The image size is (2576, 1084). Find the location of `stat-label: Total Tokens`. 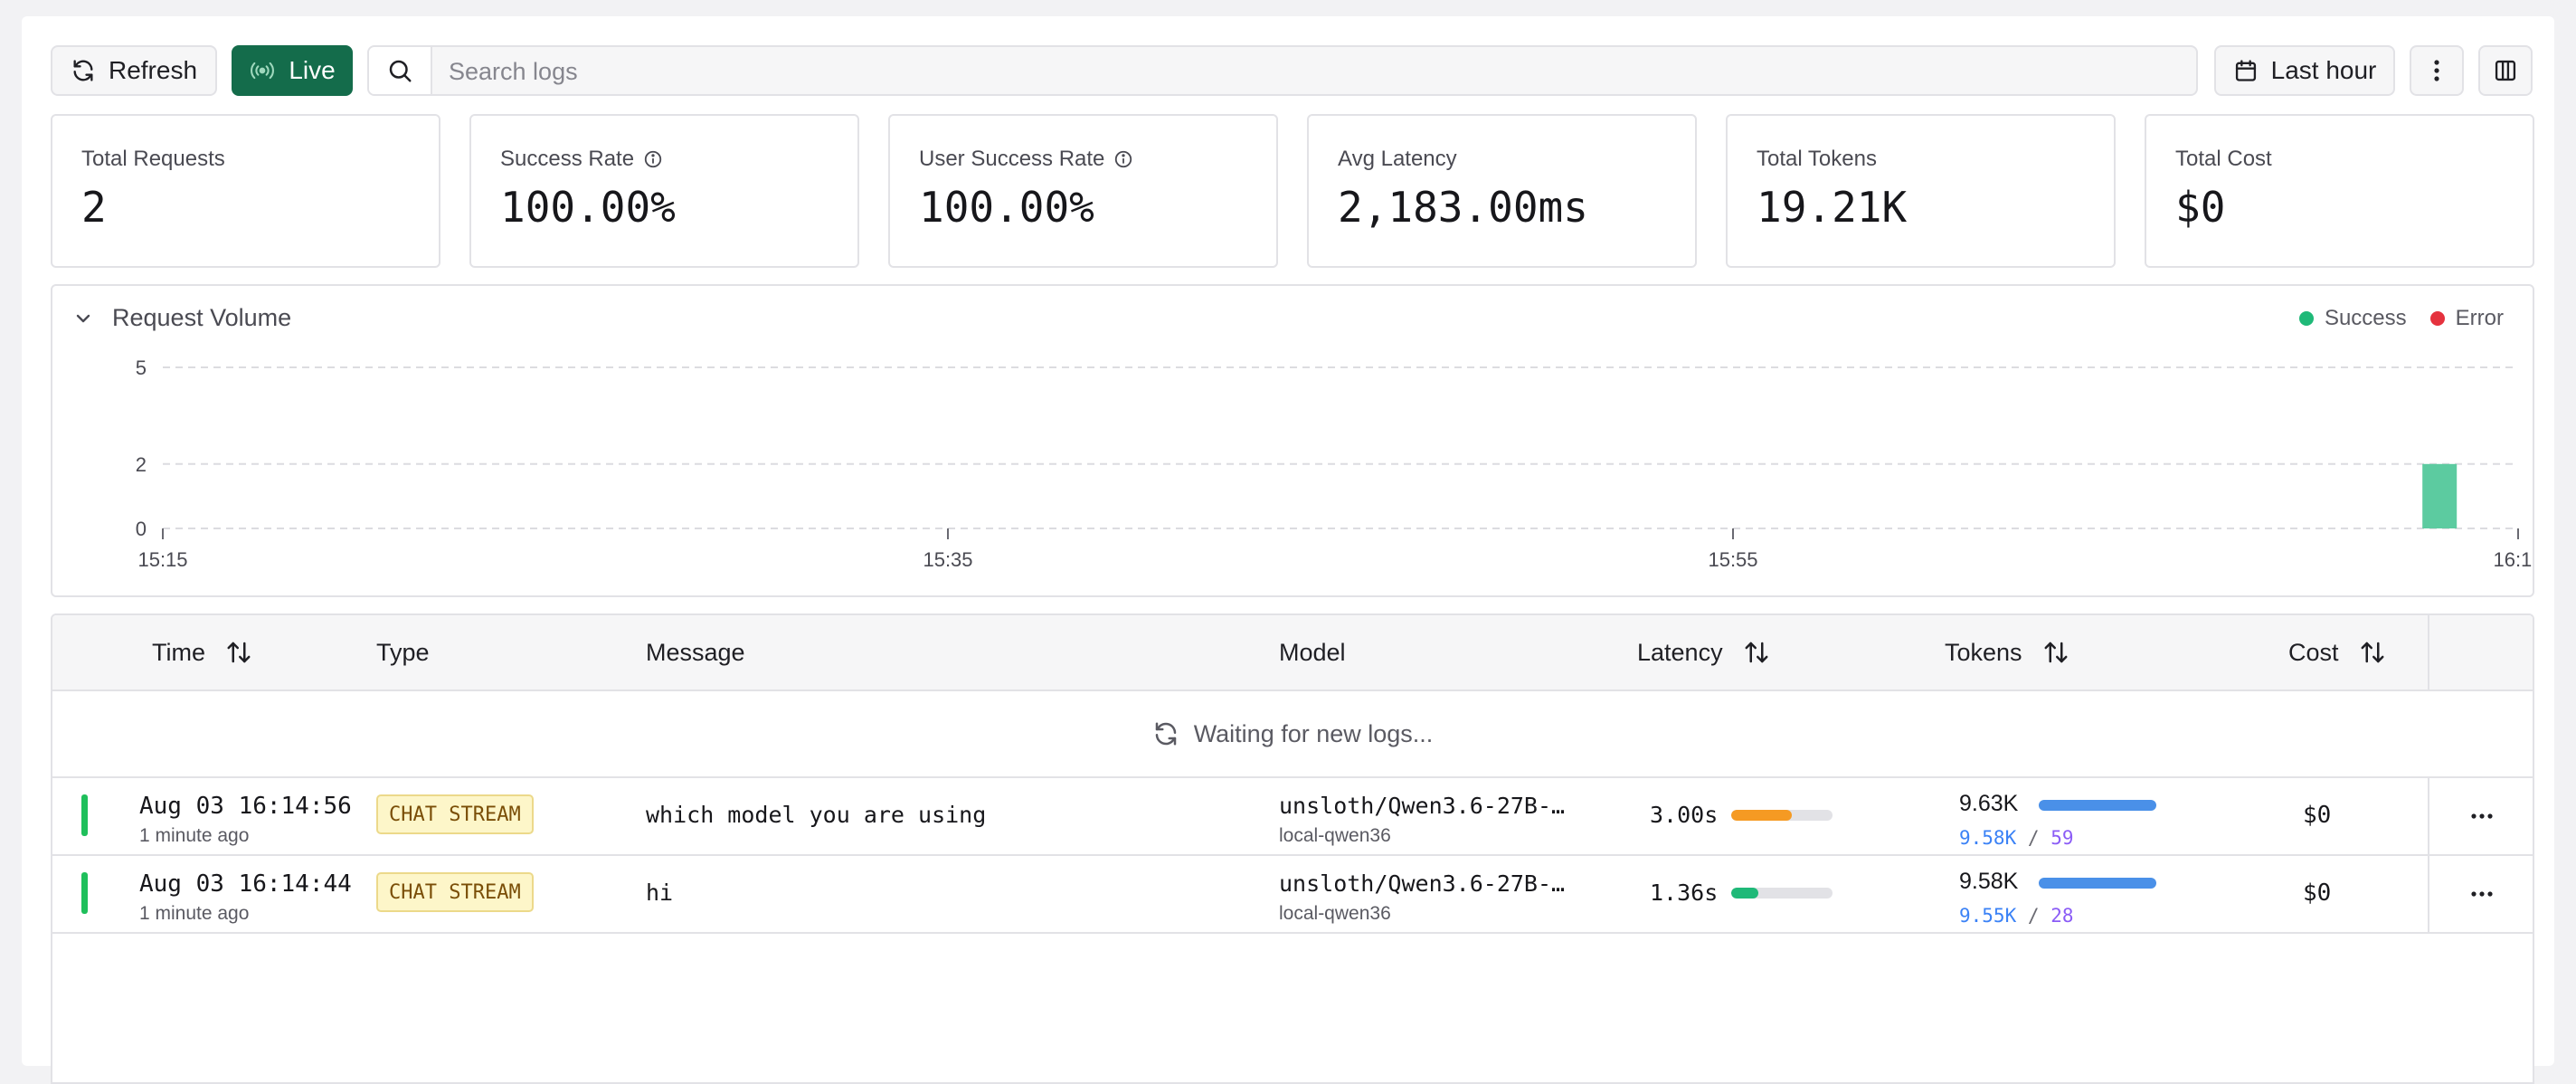

stat-label: Total Tokens is located at coordinates (1817, 159).